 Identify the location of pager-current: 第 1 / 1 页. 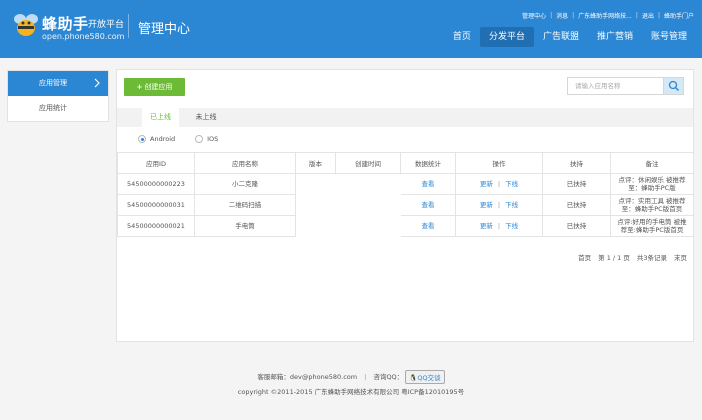
(614, 258).